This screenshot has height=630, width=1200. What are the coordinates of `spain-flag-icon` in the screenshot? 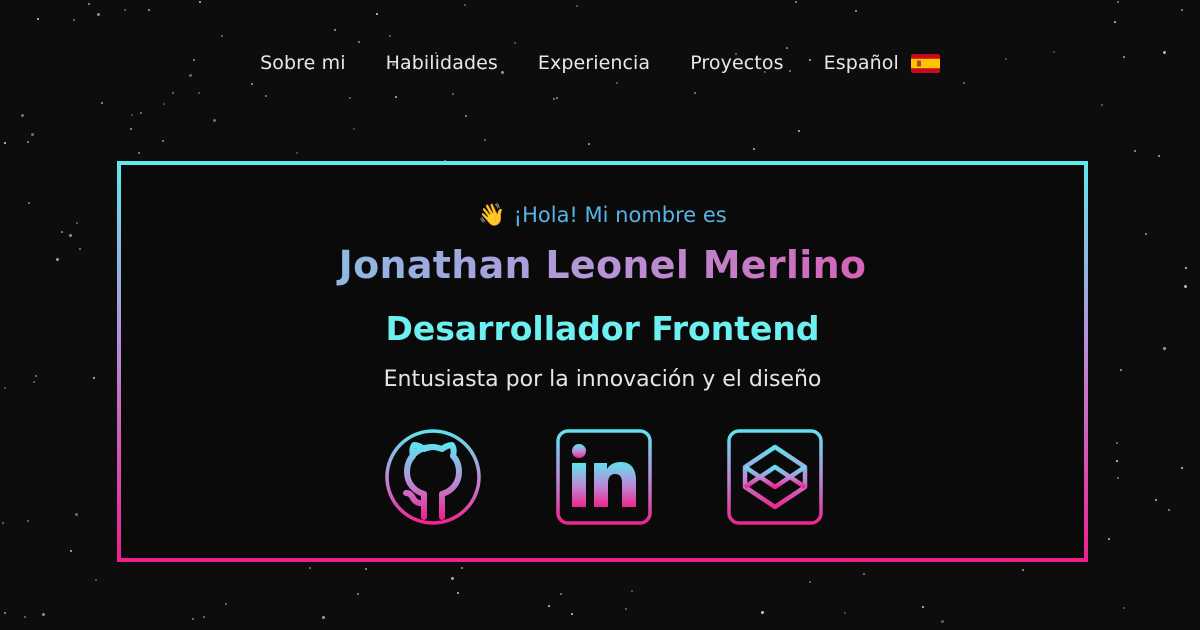 It's located at (925, 63).